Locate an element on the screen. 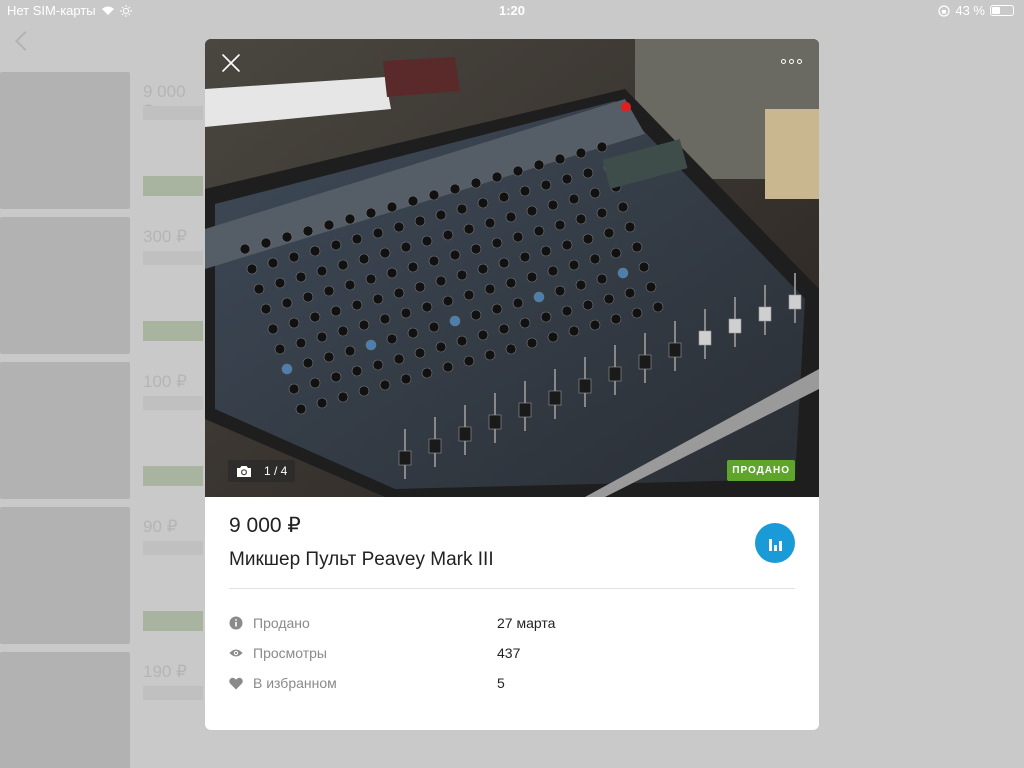  heart-icon is located at coordinates (236, 683).